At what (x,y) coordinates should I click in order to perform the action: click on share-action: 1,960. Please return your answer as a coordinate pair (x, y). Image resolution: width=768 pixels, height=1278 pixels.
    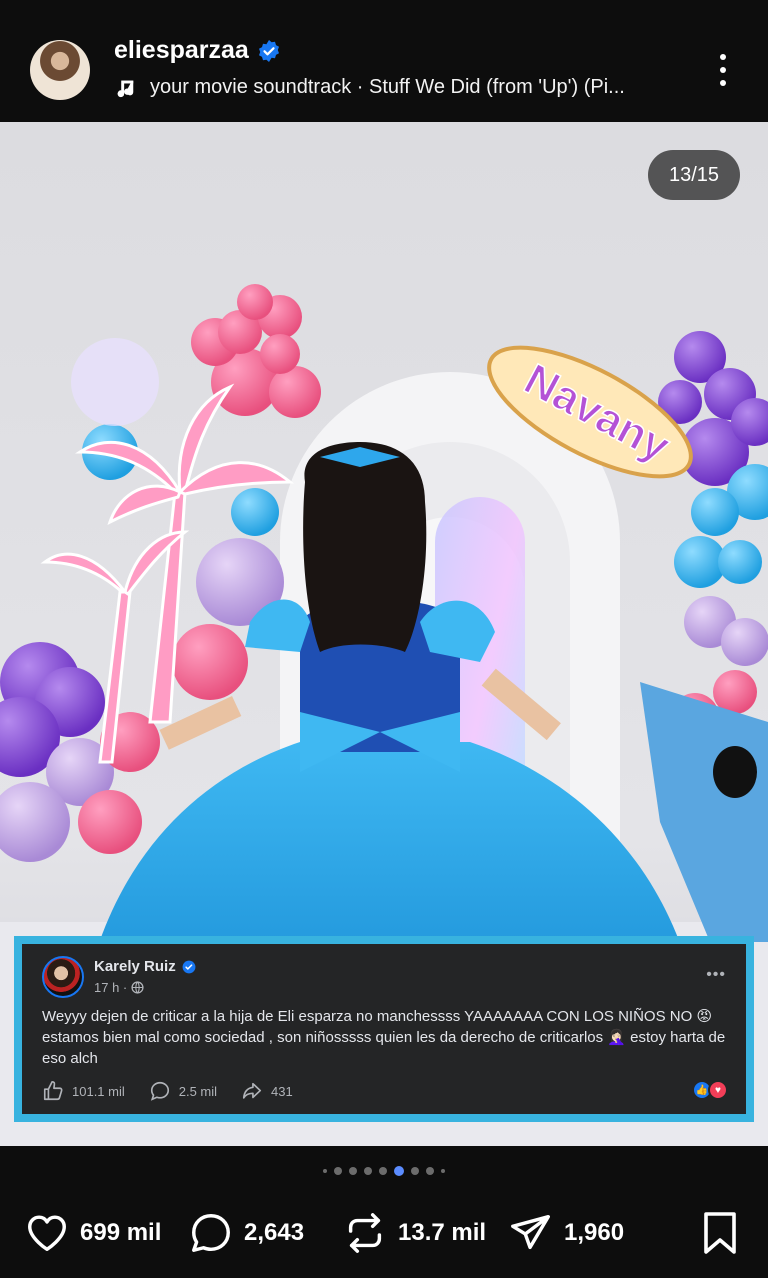
    Looking at the image, I should click on (566, 1233).